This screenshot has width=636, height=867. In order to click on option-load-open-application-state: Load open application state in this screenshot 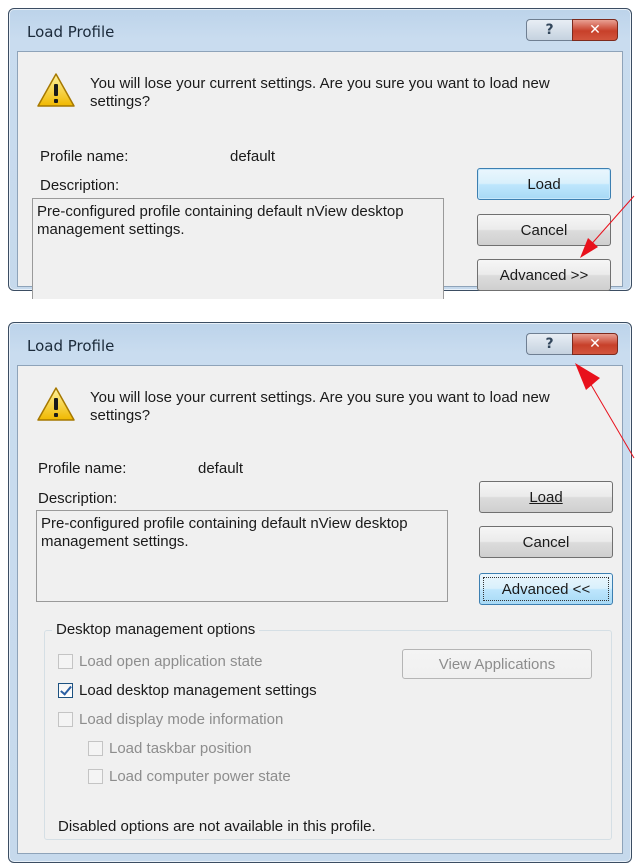, I will do `click(160, 661)`.